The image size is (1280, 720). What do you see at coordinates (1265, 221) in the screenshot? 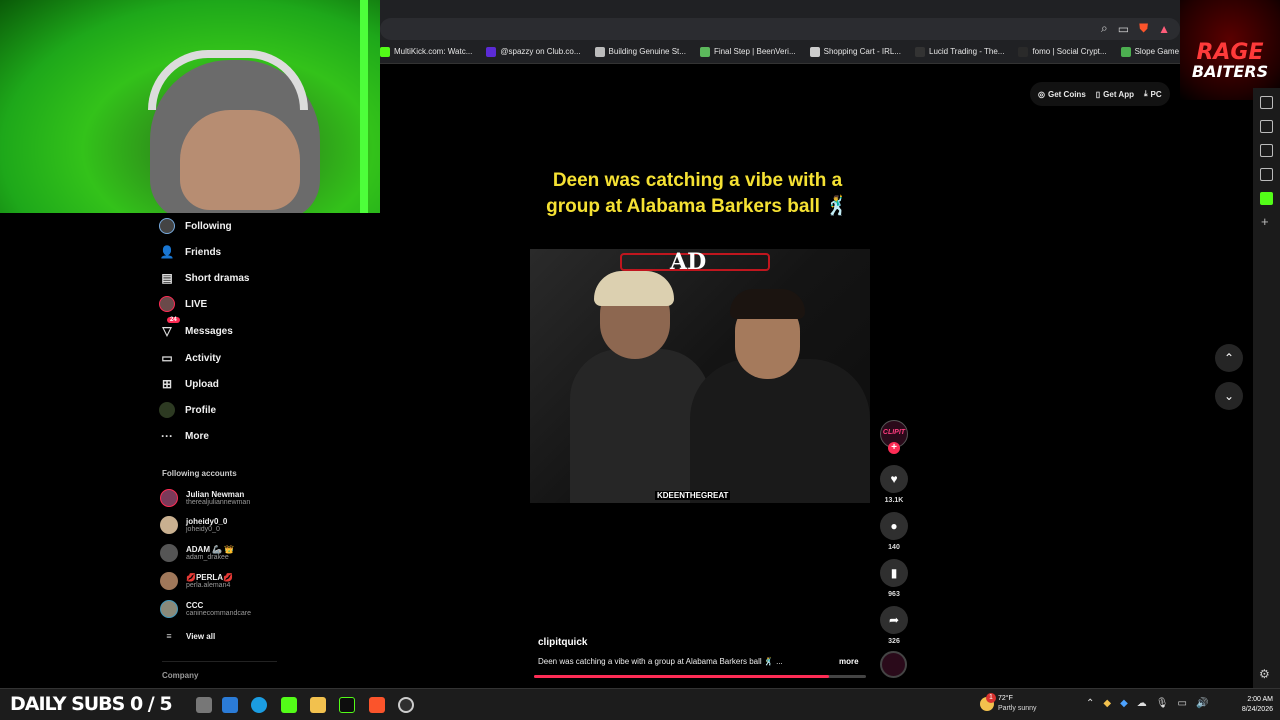
I see `add-panel-icon: +` at bounding box center [1265, 221].